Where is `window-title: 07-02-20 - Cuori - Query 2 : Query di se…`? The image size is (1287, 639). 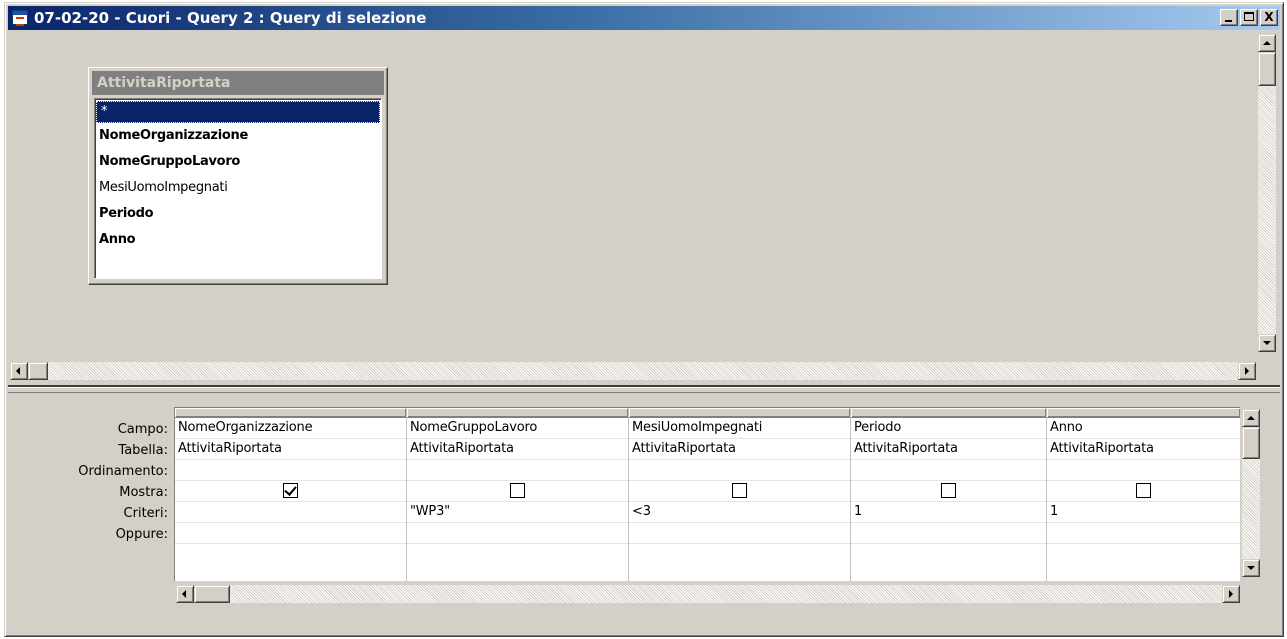 window-title: 07-02-20 - Cuori - Query 2 : Query di se… is located at coordinates (230, 18).